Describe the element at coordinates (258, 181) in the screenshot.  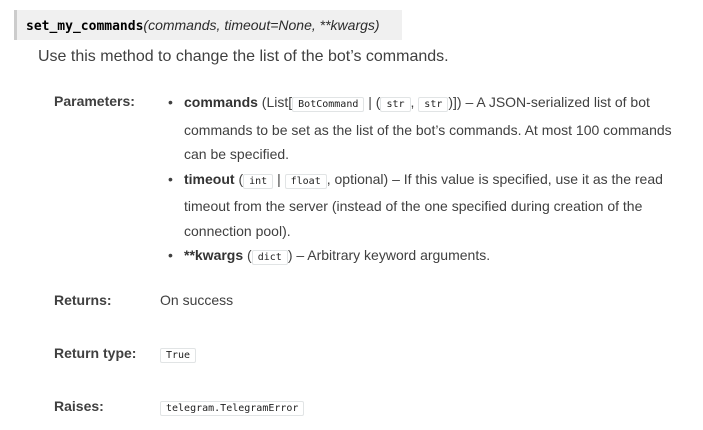
I see `type-int: int` at that location.